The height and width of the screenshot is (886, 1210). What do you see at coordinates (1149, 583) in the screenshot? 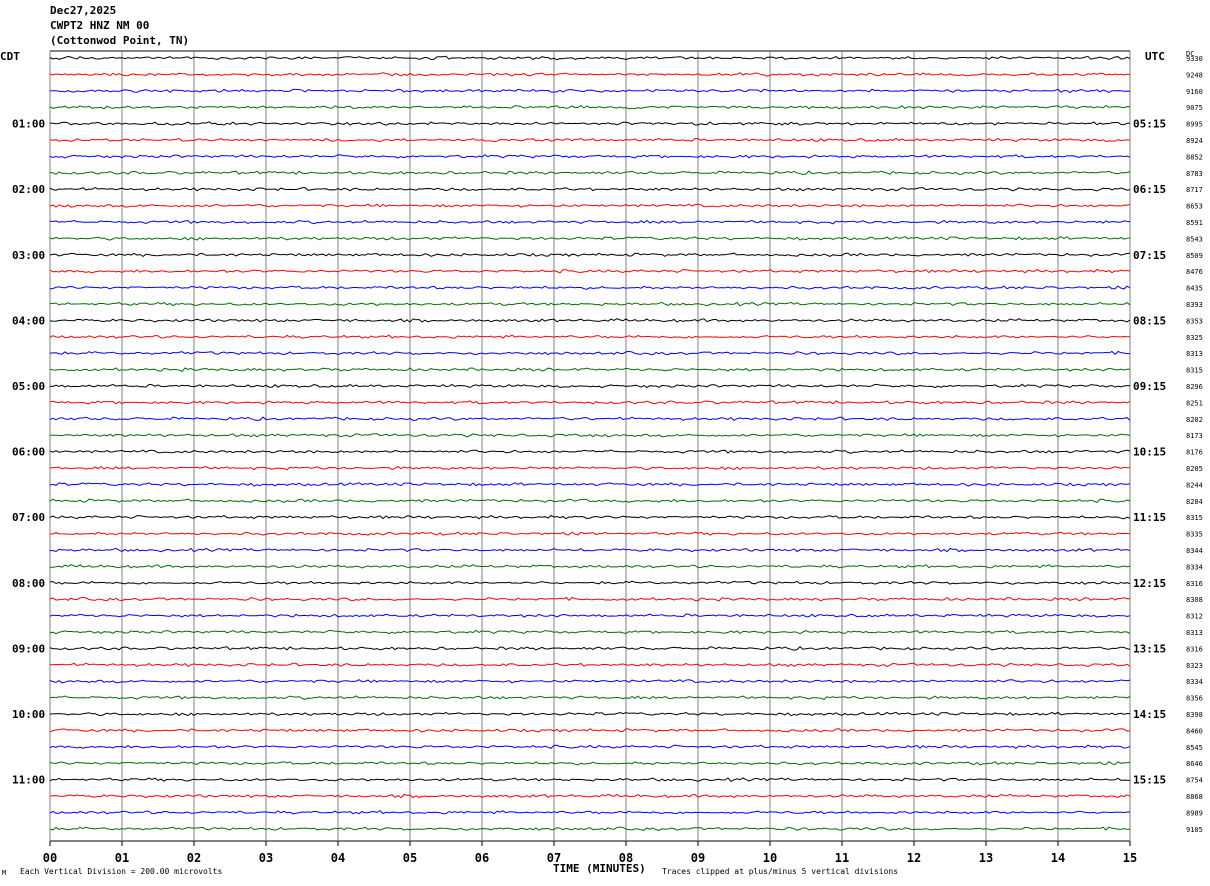
I see `utc-time-label: 12:15` at bounding box center [1149, 583].